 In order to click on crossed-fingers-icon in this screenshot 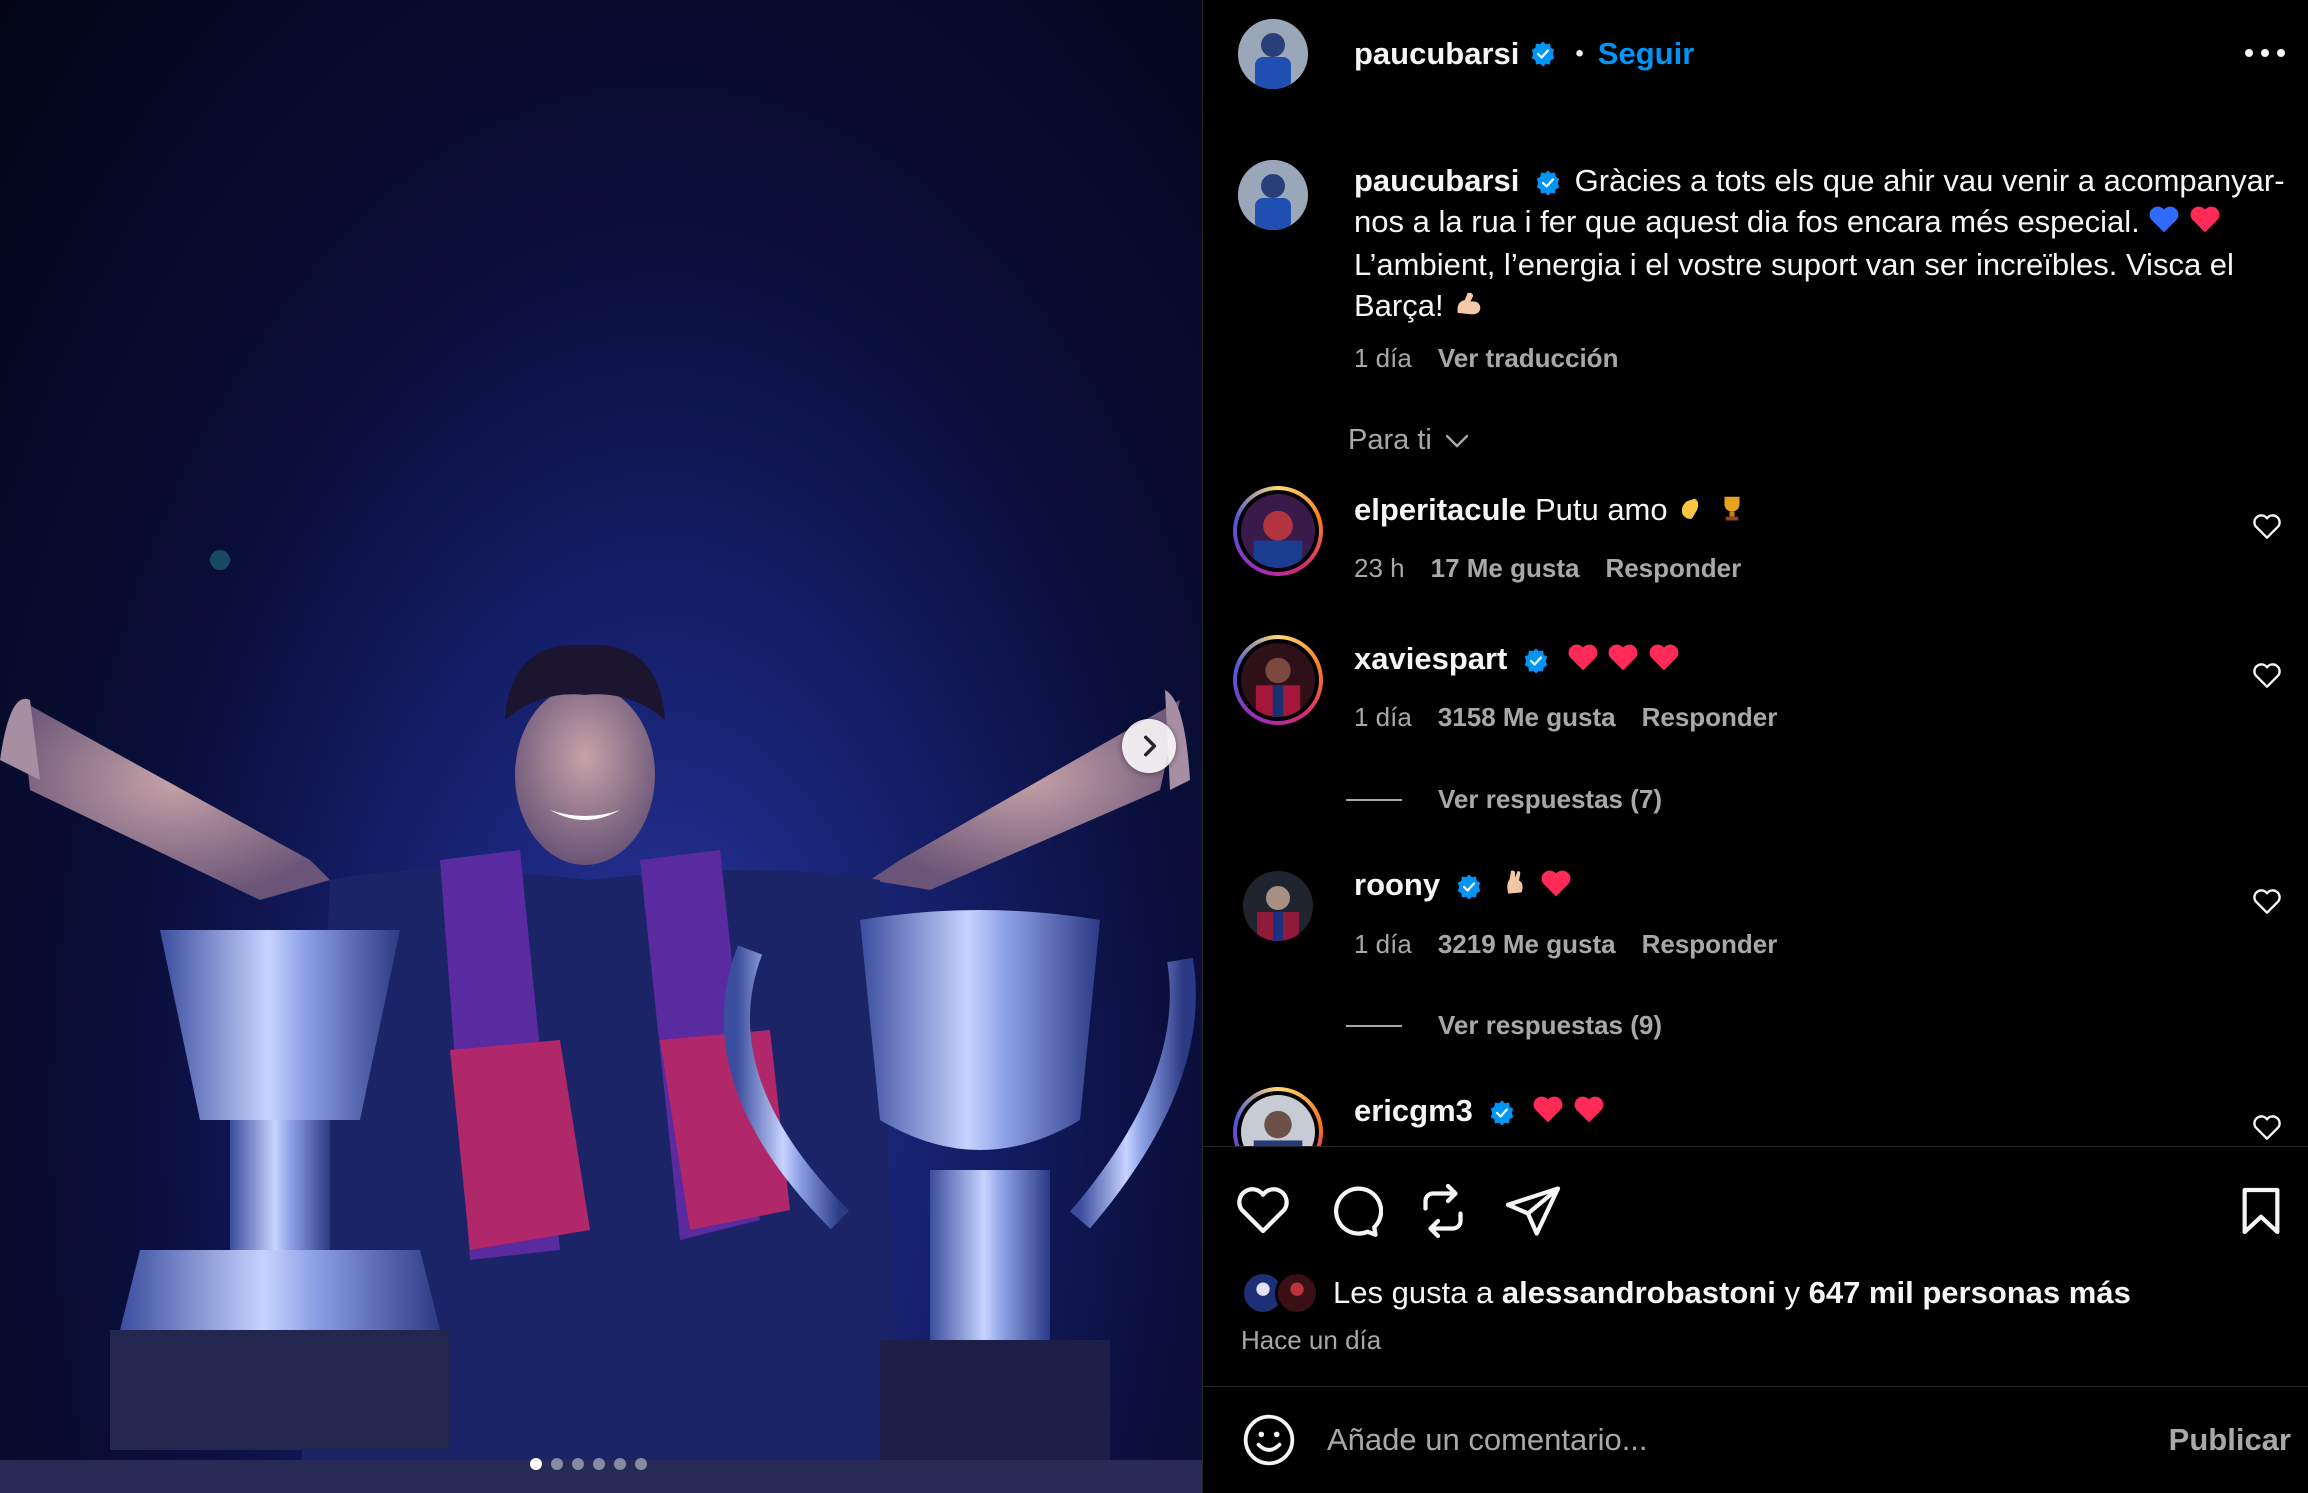, I will do `click(1515, 887)`.